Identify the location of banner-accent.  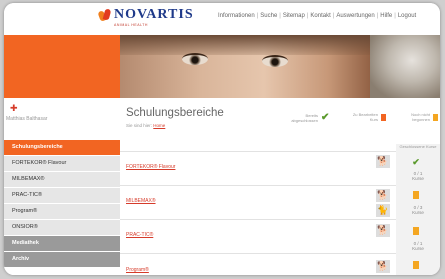
(62, 66).